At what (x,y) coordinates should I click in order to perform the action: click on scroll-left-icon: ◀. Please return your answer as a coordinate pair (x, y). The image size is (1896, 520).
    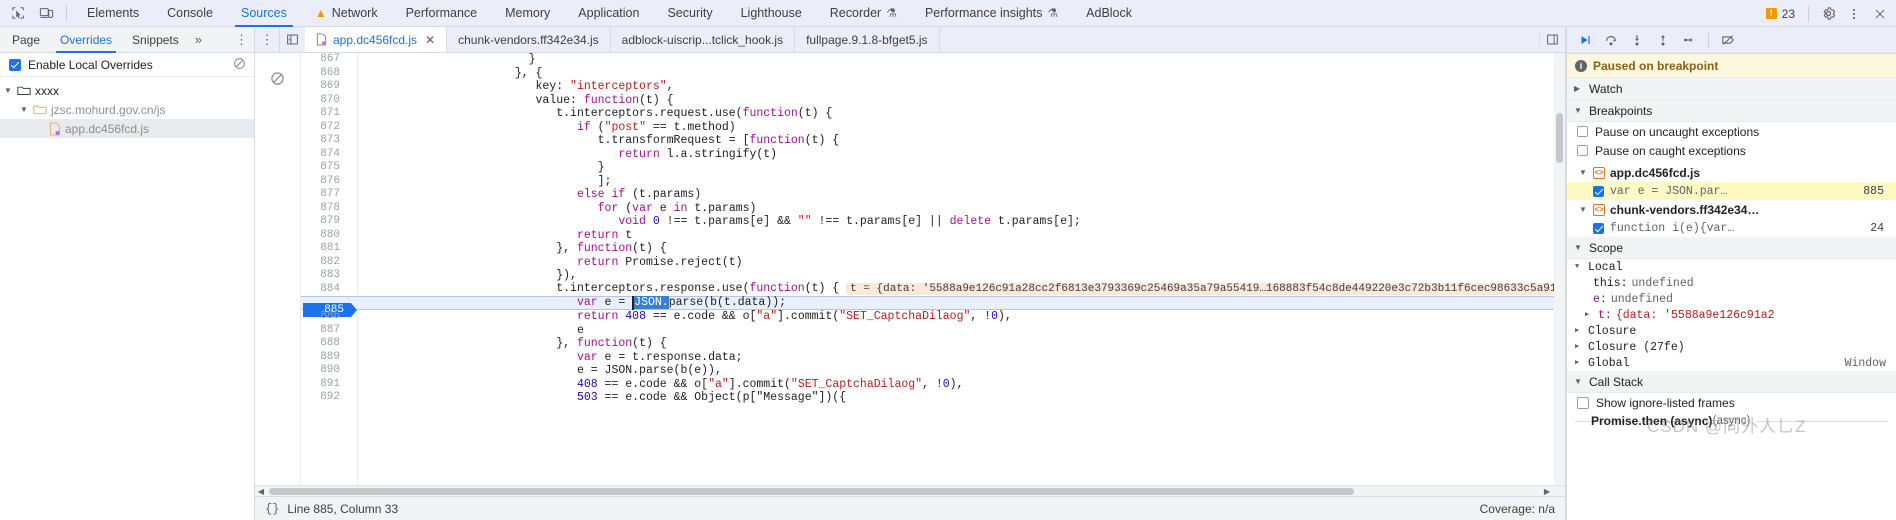
    Looking at the image, I should click on (261, 491).